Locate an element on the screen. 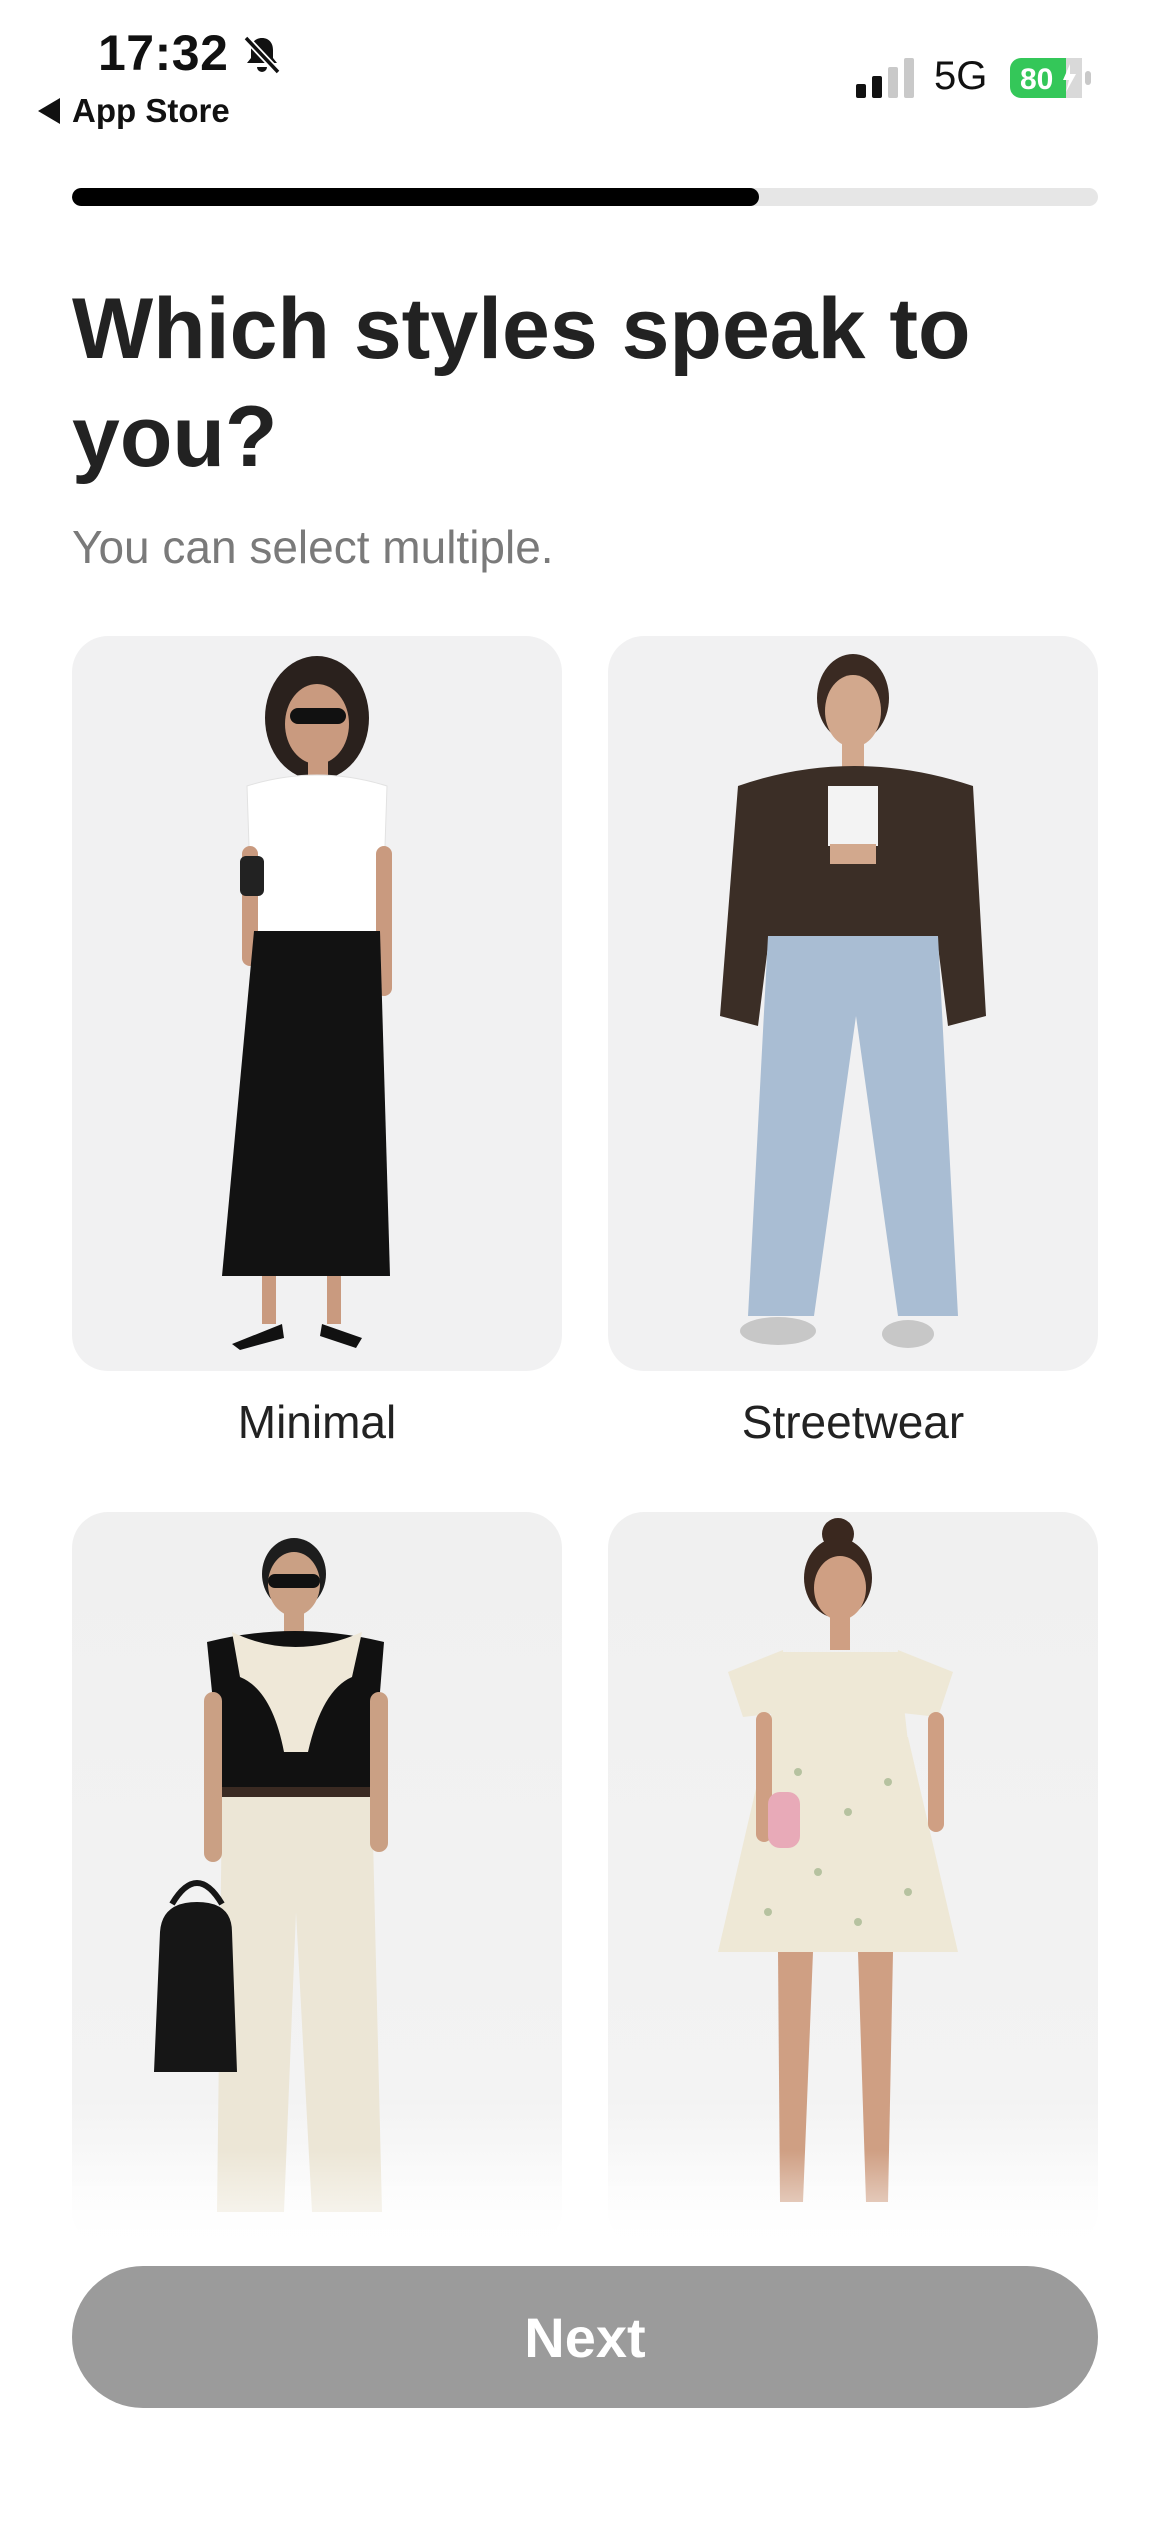 This screenshot has width=1170, height=2532. style-card-minimal: Minimal is located at coordinates (317, 1042).